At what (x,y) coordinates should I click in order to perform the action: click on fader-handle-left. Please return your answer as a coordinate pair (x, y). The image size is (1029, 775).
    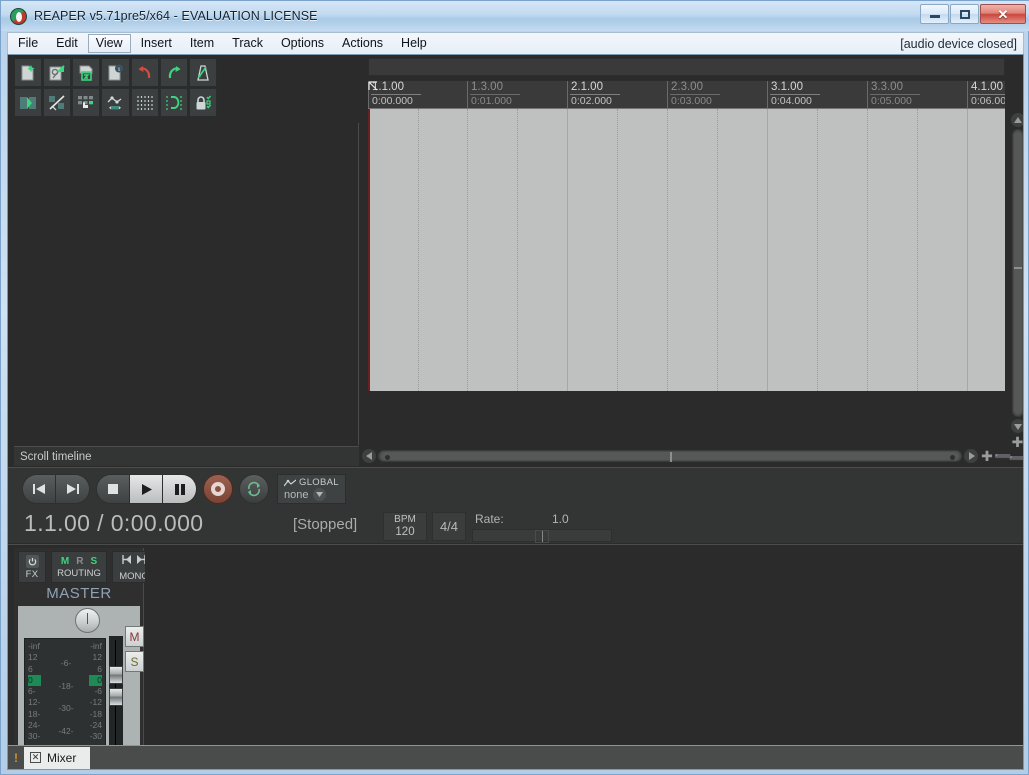
    Looking at the image, I should click on (116, 675).